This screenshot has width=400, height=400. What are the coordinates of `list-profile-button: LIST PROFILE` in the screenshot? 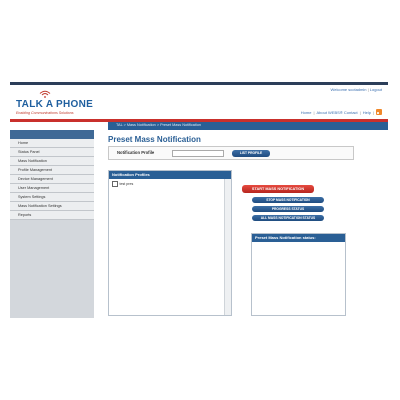 It's located at (251, 153).